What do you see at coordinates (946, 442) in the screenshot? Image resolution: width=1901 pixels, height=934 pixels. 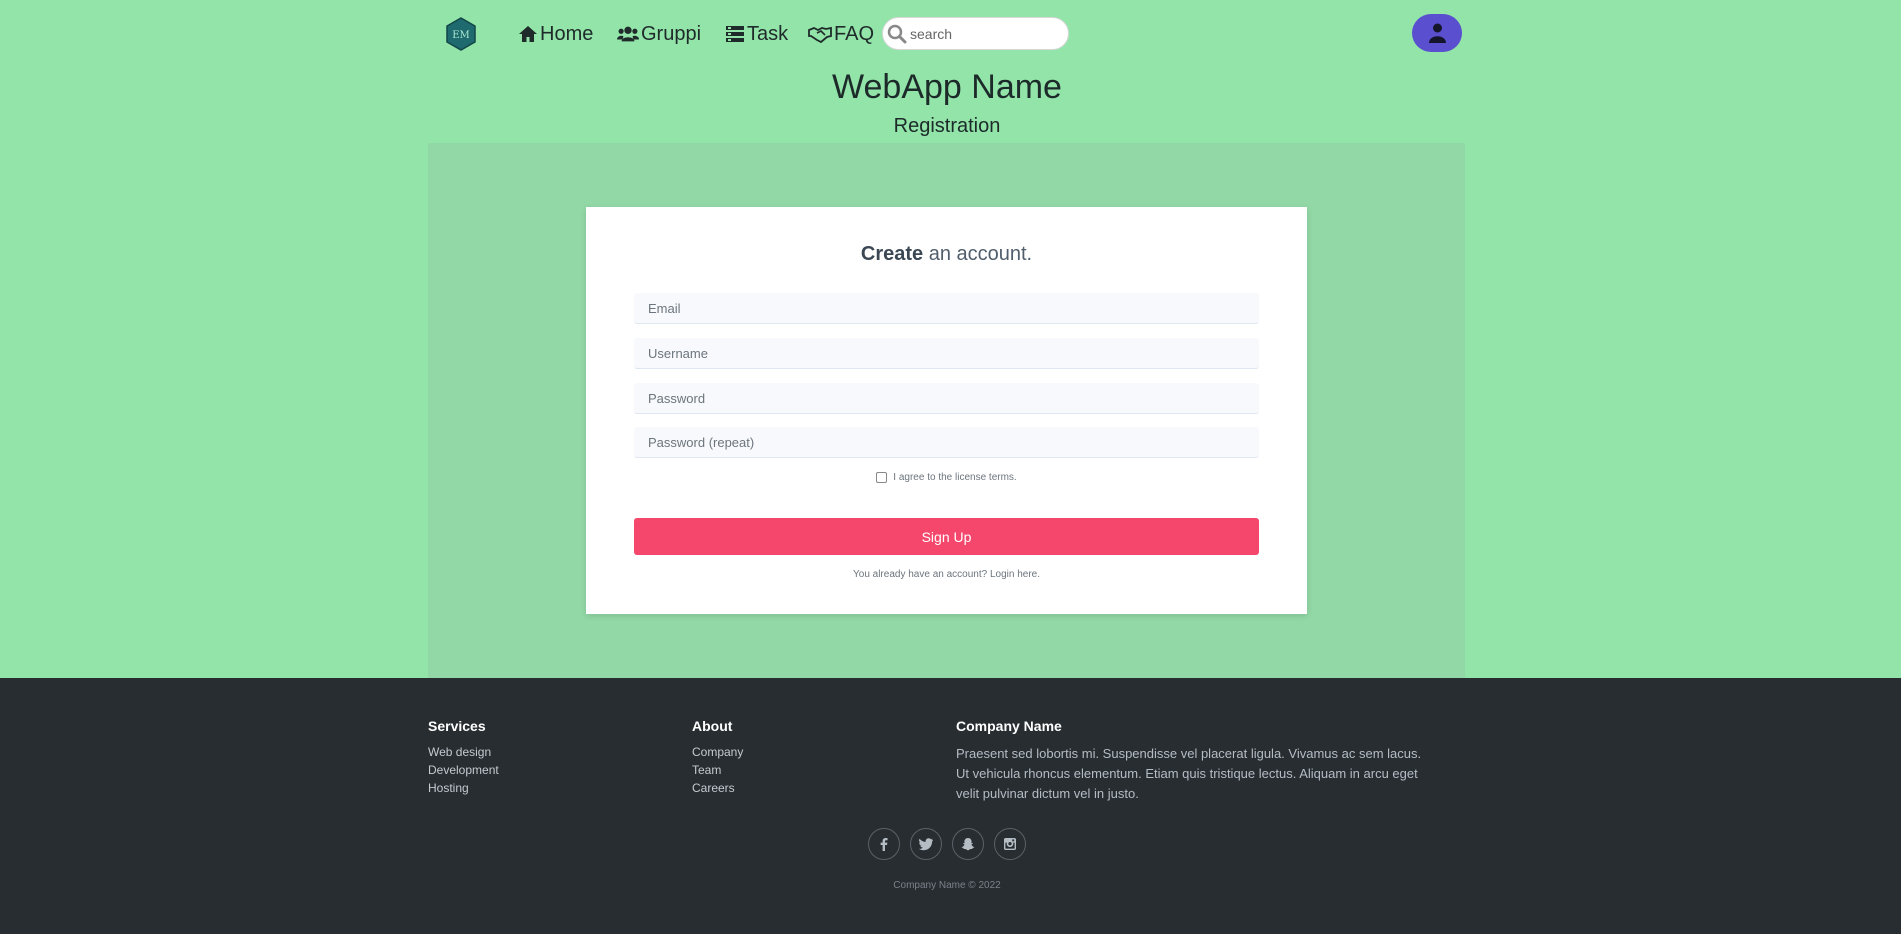 I see `password-repeat-field` at bounding box center [946, 442].